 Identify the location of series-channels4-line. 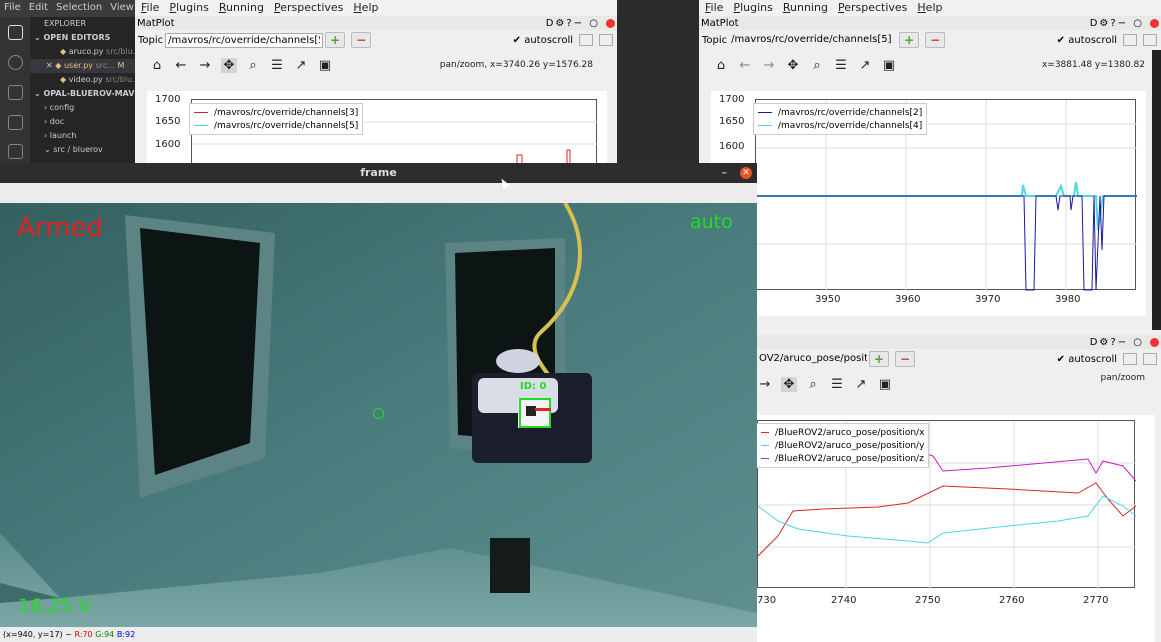
(946, 206).